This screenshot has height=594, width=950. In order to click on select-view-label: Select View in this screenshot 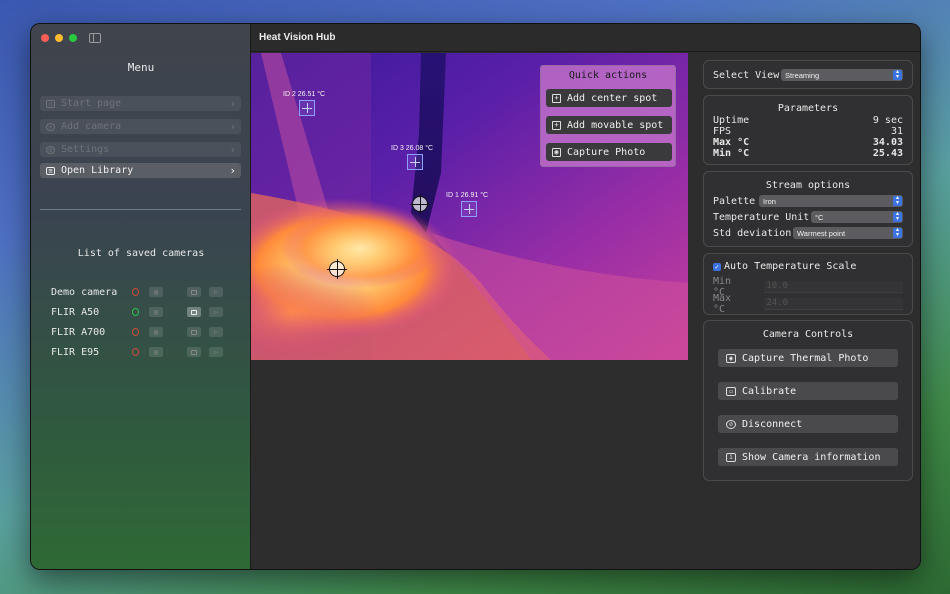, I will do `click(746, 75)`.